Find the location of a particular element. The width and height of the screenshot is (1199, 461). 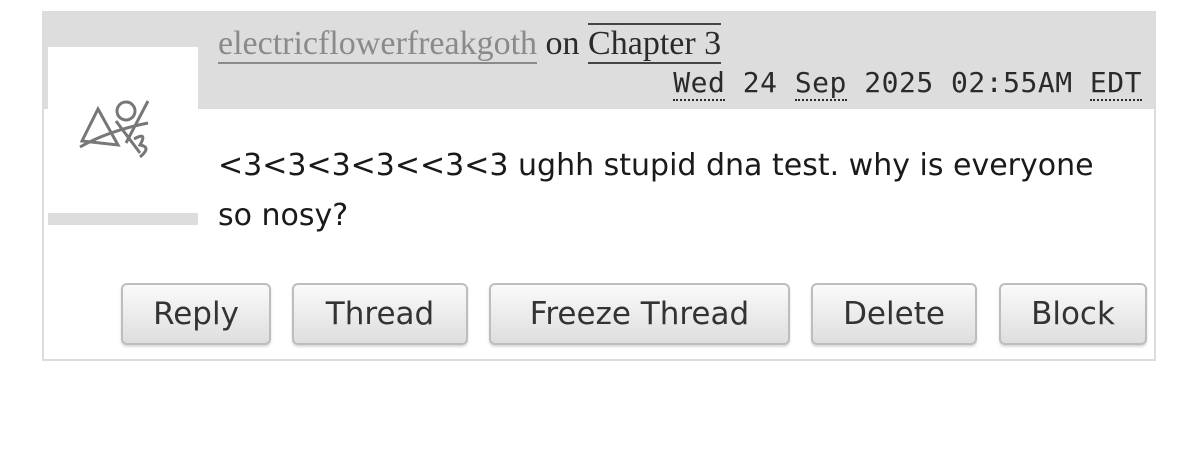

date-weekday: Wed is located at coordinates (699, 83).